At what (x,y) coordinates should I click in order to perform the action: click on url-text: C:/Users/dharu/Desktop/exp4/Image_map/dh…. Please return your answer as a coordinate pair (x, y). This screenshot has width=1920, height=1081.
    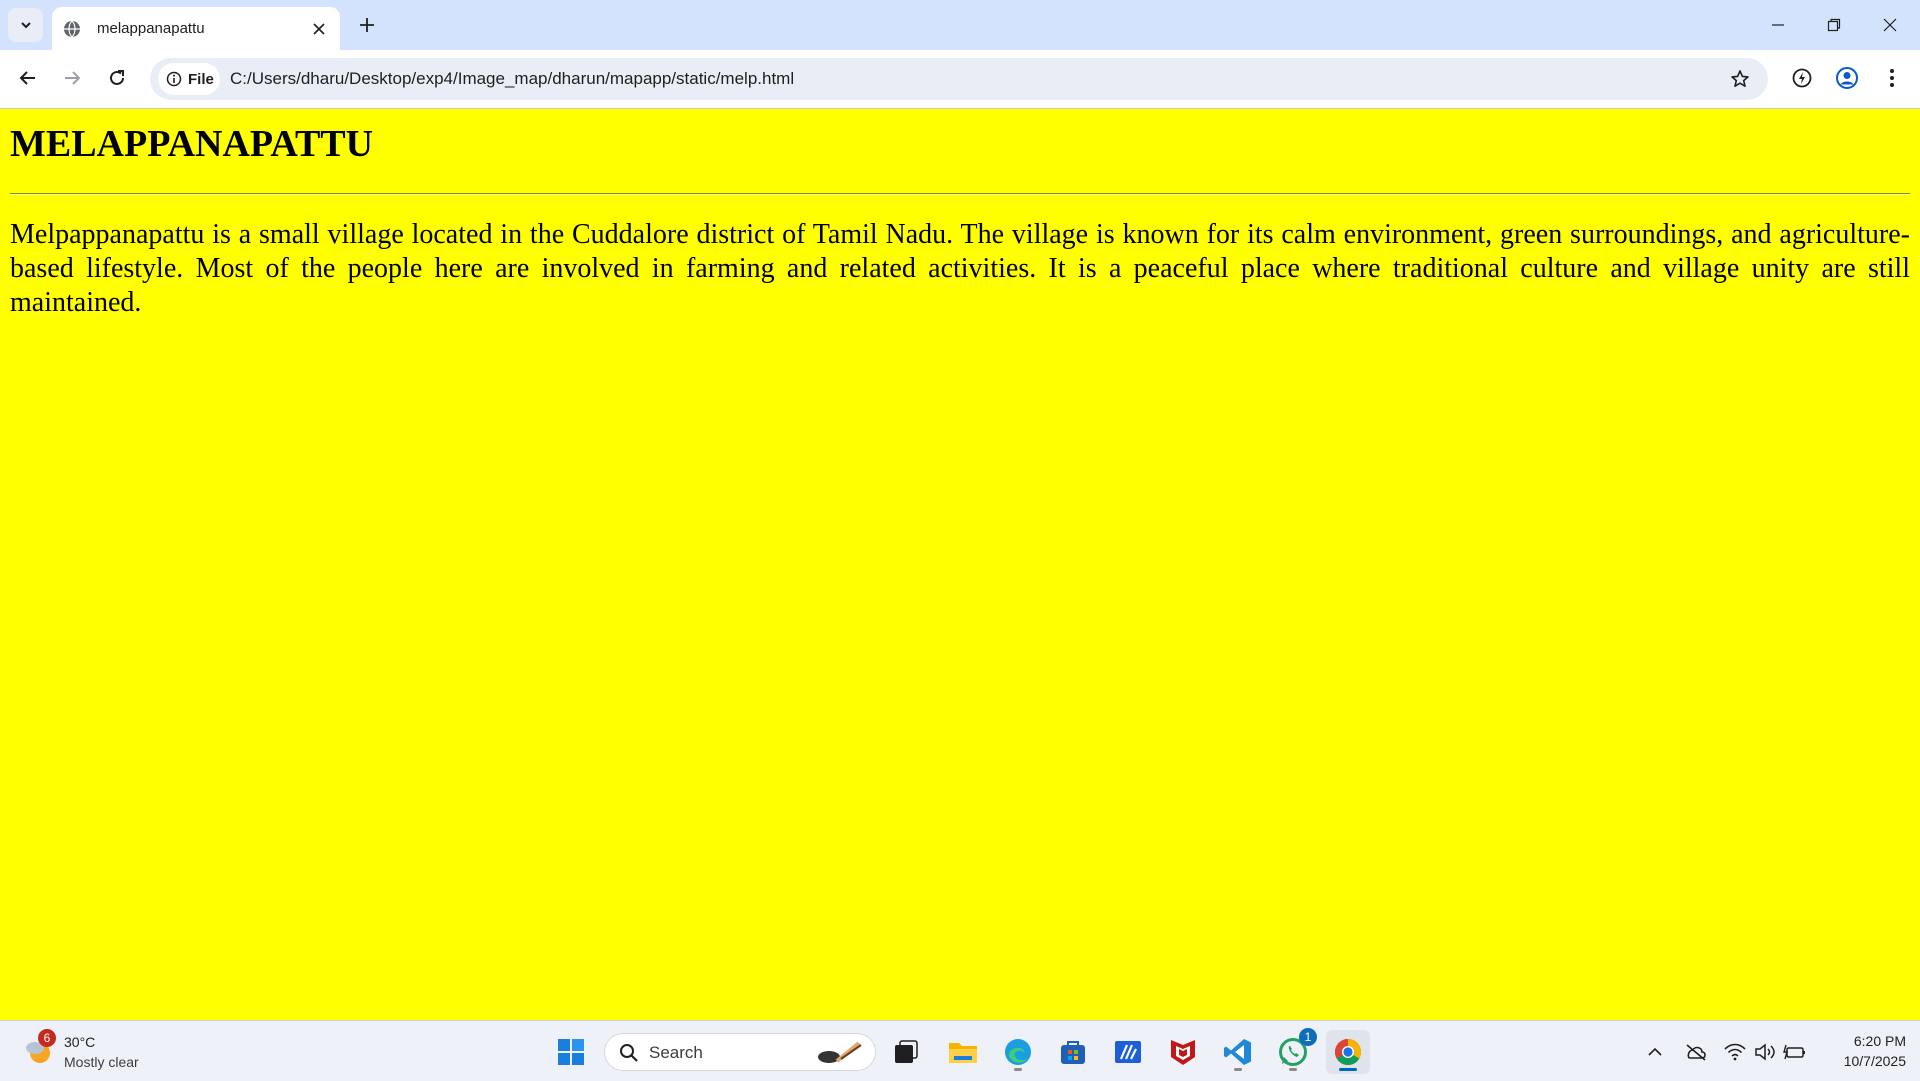
    Looking at the image, I should click on (512, 79).